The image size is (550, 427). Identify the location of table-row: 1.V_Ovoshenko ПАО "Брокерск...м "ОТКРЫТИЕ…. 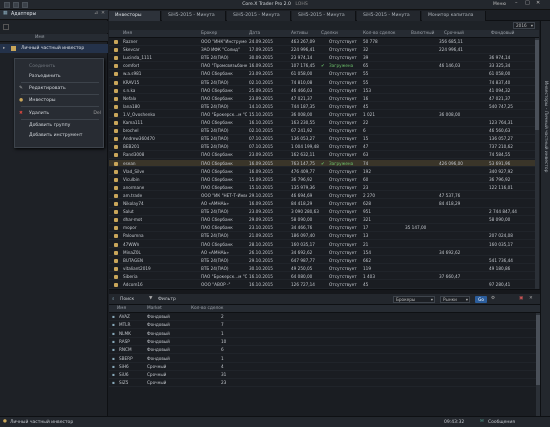
(324, 115).